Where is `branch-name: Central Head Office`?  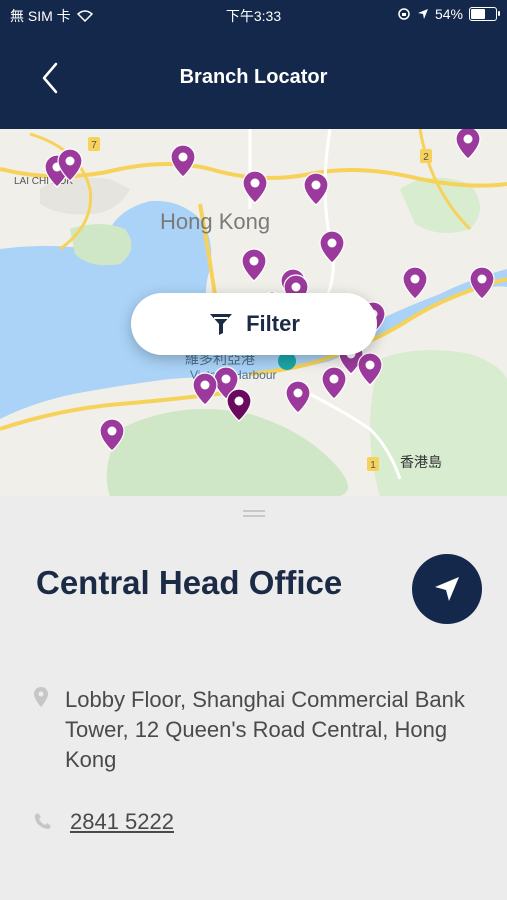 branch-name: Central Head Office is located at coordinates (189, 582).